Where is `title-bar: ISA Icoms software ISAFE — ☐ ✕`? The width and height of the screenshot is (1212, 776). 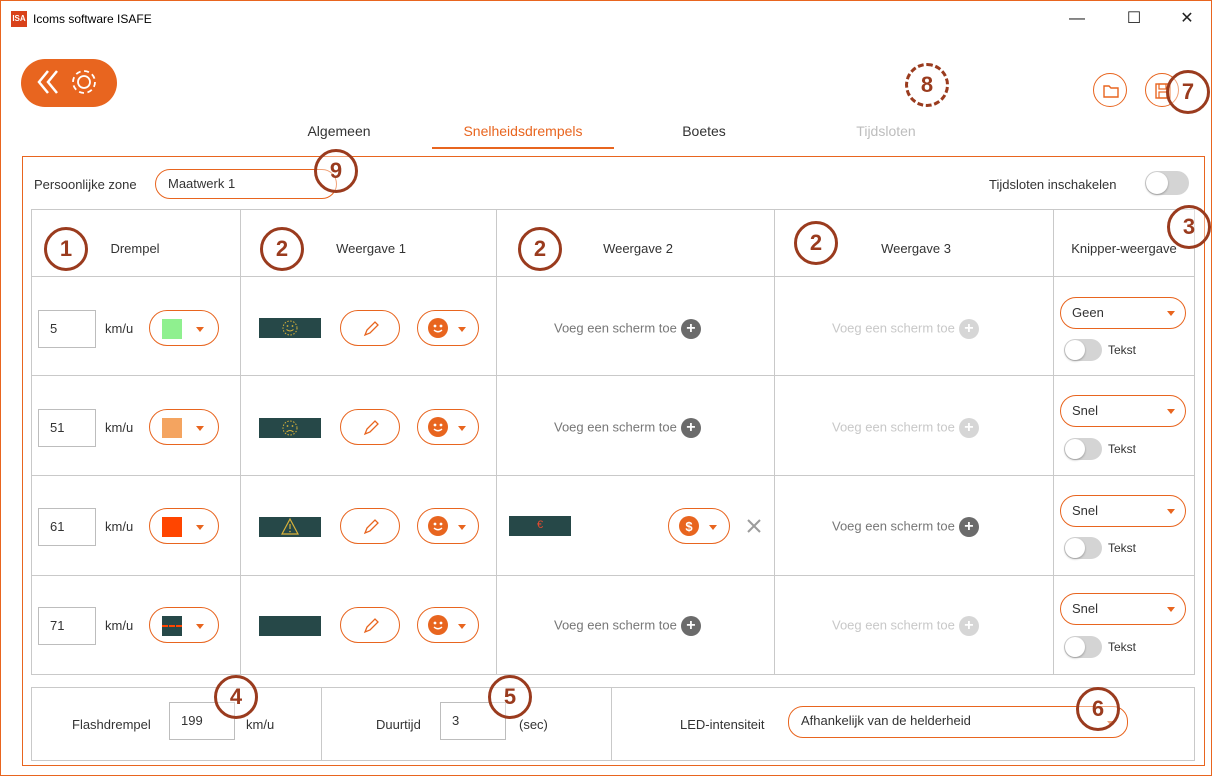 title-bar: ISA Icoms software ISAFE — ☐ ✕ is located at coordinates (606, 19).